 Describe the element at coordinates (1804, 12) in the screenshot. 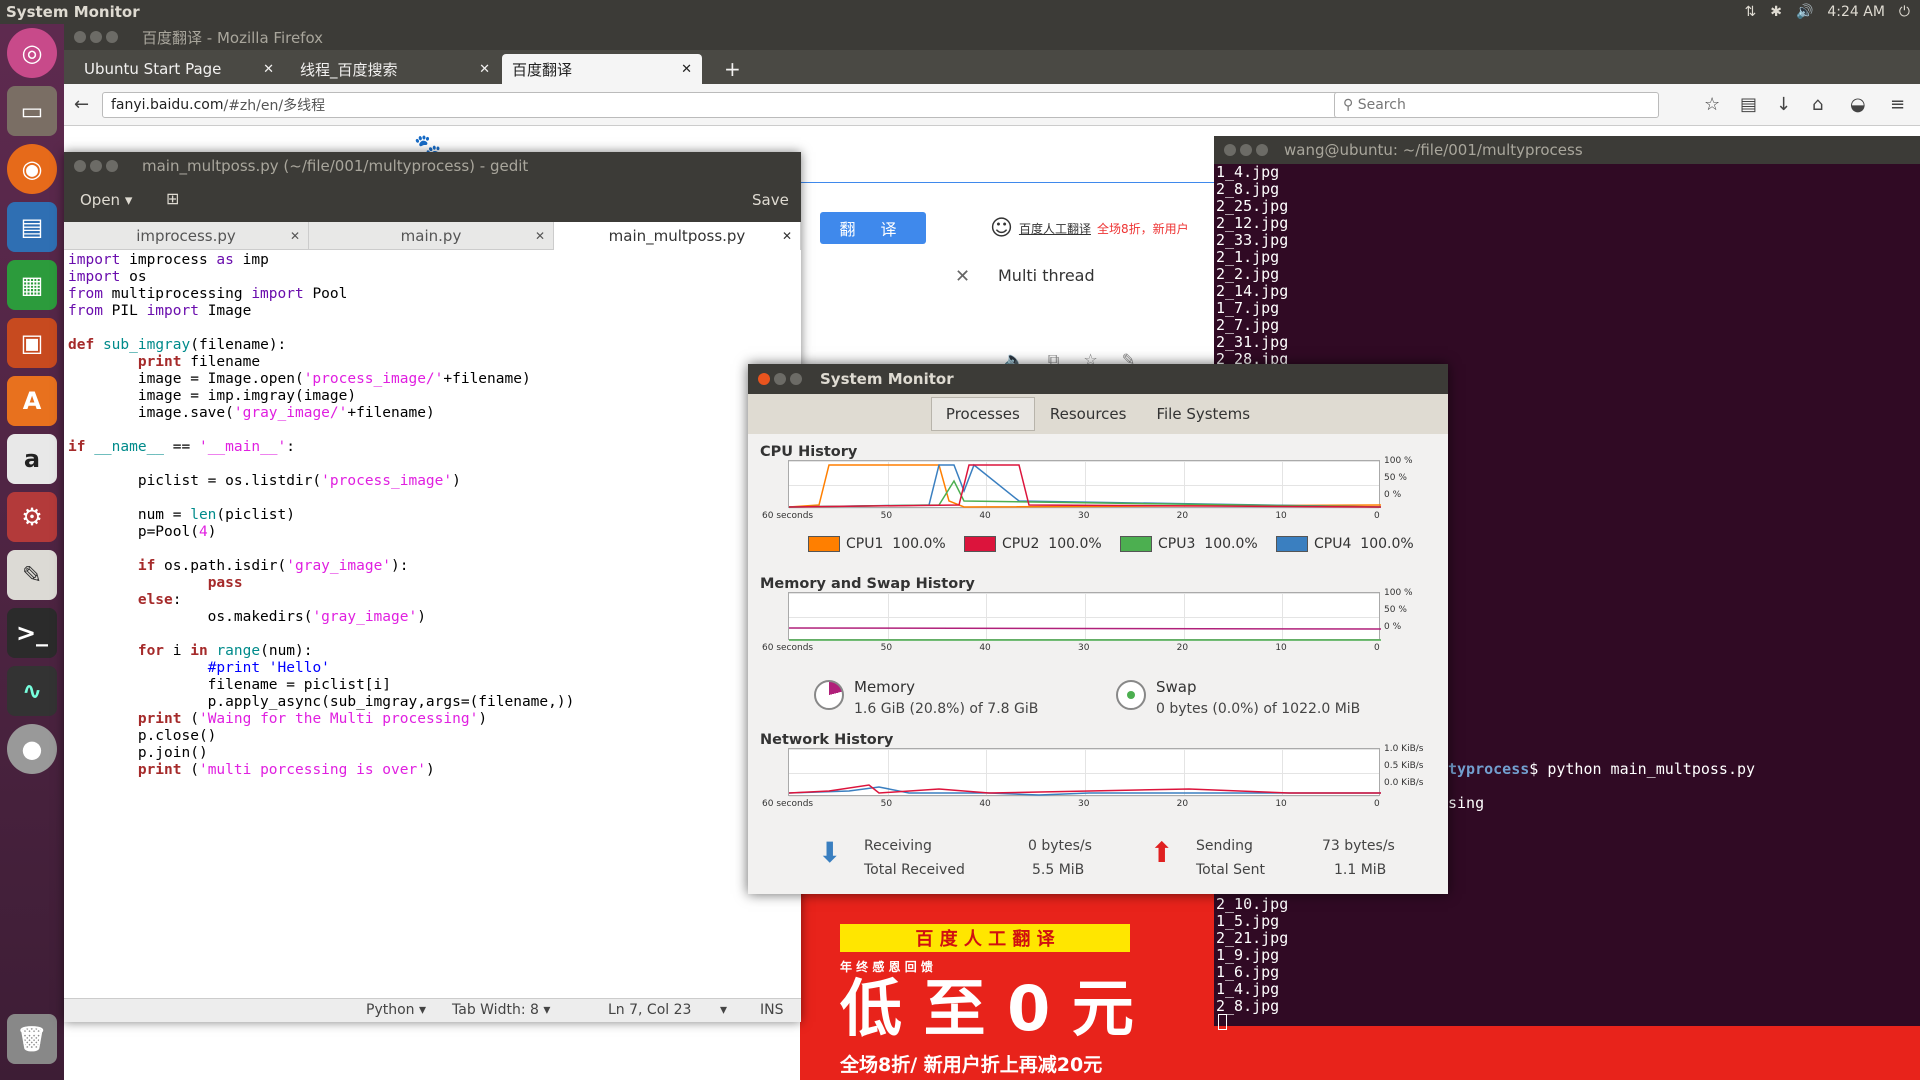

I see `volume-icon: 🔊` at that location.